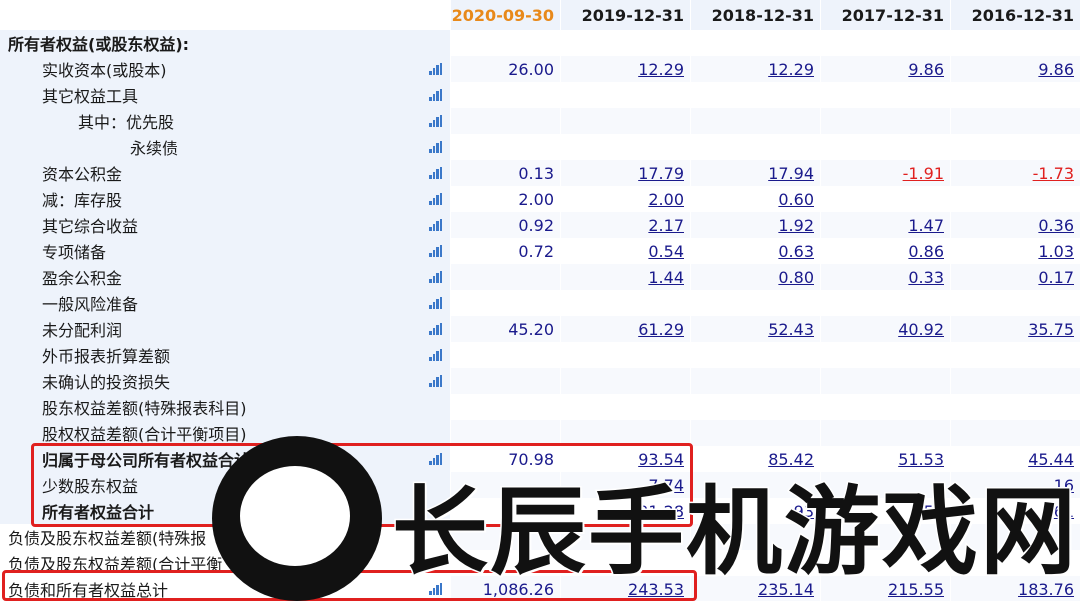 The image size is (1080, 601). I want to click on row-label: 股权权益差额(合计平衡项目), so click(144, 434).